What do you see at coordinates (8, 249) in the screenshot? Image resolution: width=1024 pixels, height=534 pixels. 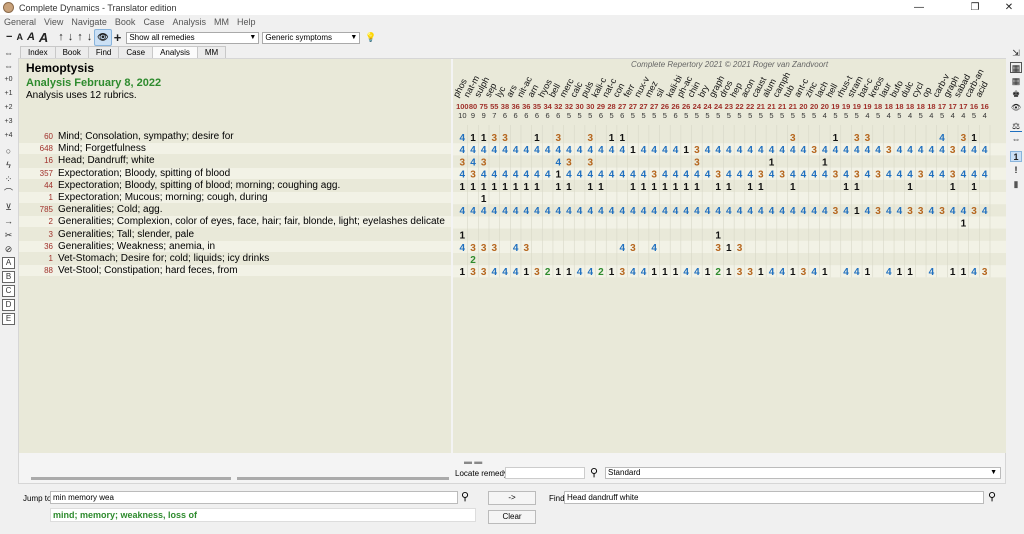 I see `spiral-icon: ⊘` at bounding box center [8, 249].